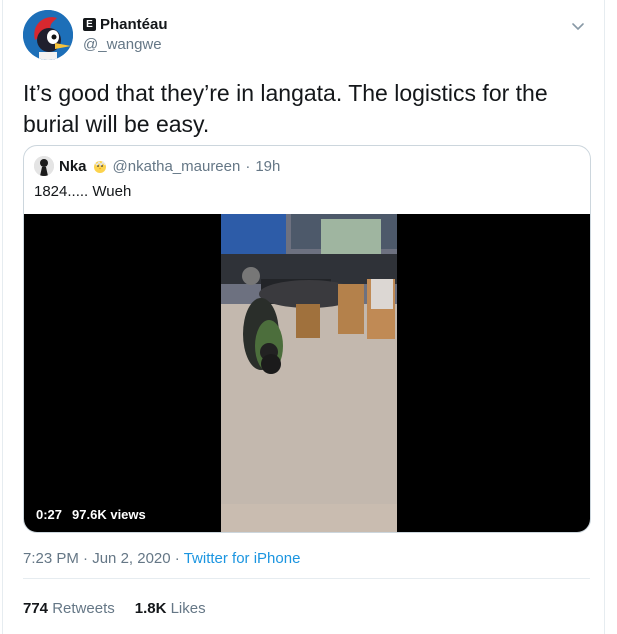 The image size is (617, 634). I want to click on video-frame, so click(309, 373).